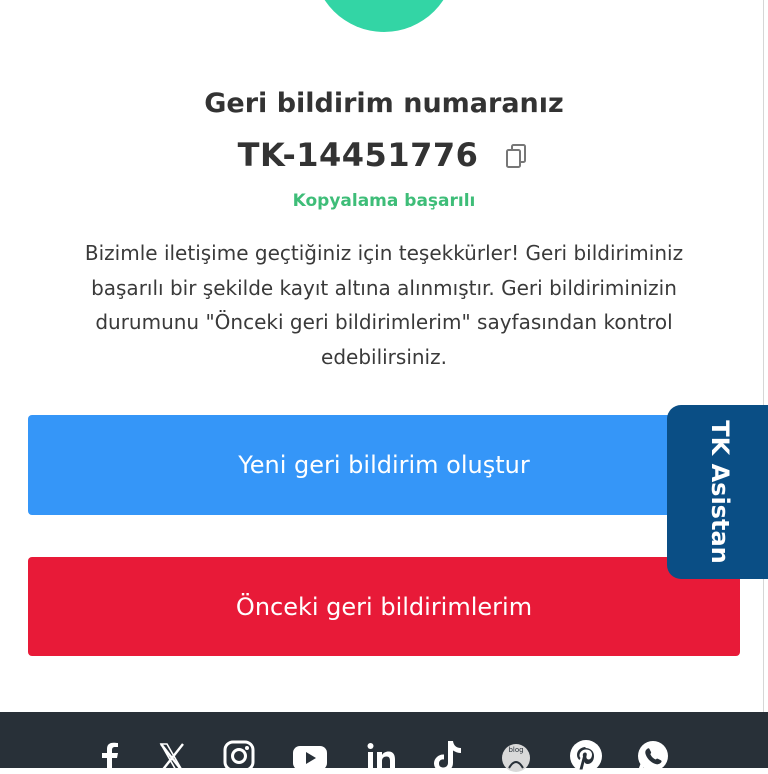 This screenshot has width=768, height=774. I want to click on whatsapp-icon, so click(653, 756).